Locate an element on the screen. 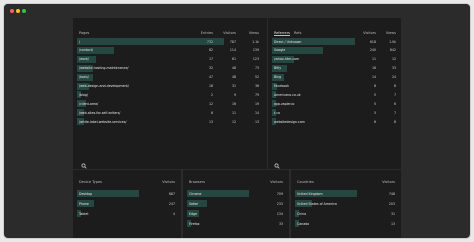  referrers-row: Bing 14 24 is located at coordinates (334, 77).